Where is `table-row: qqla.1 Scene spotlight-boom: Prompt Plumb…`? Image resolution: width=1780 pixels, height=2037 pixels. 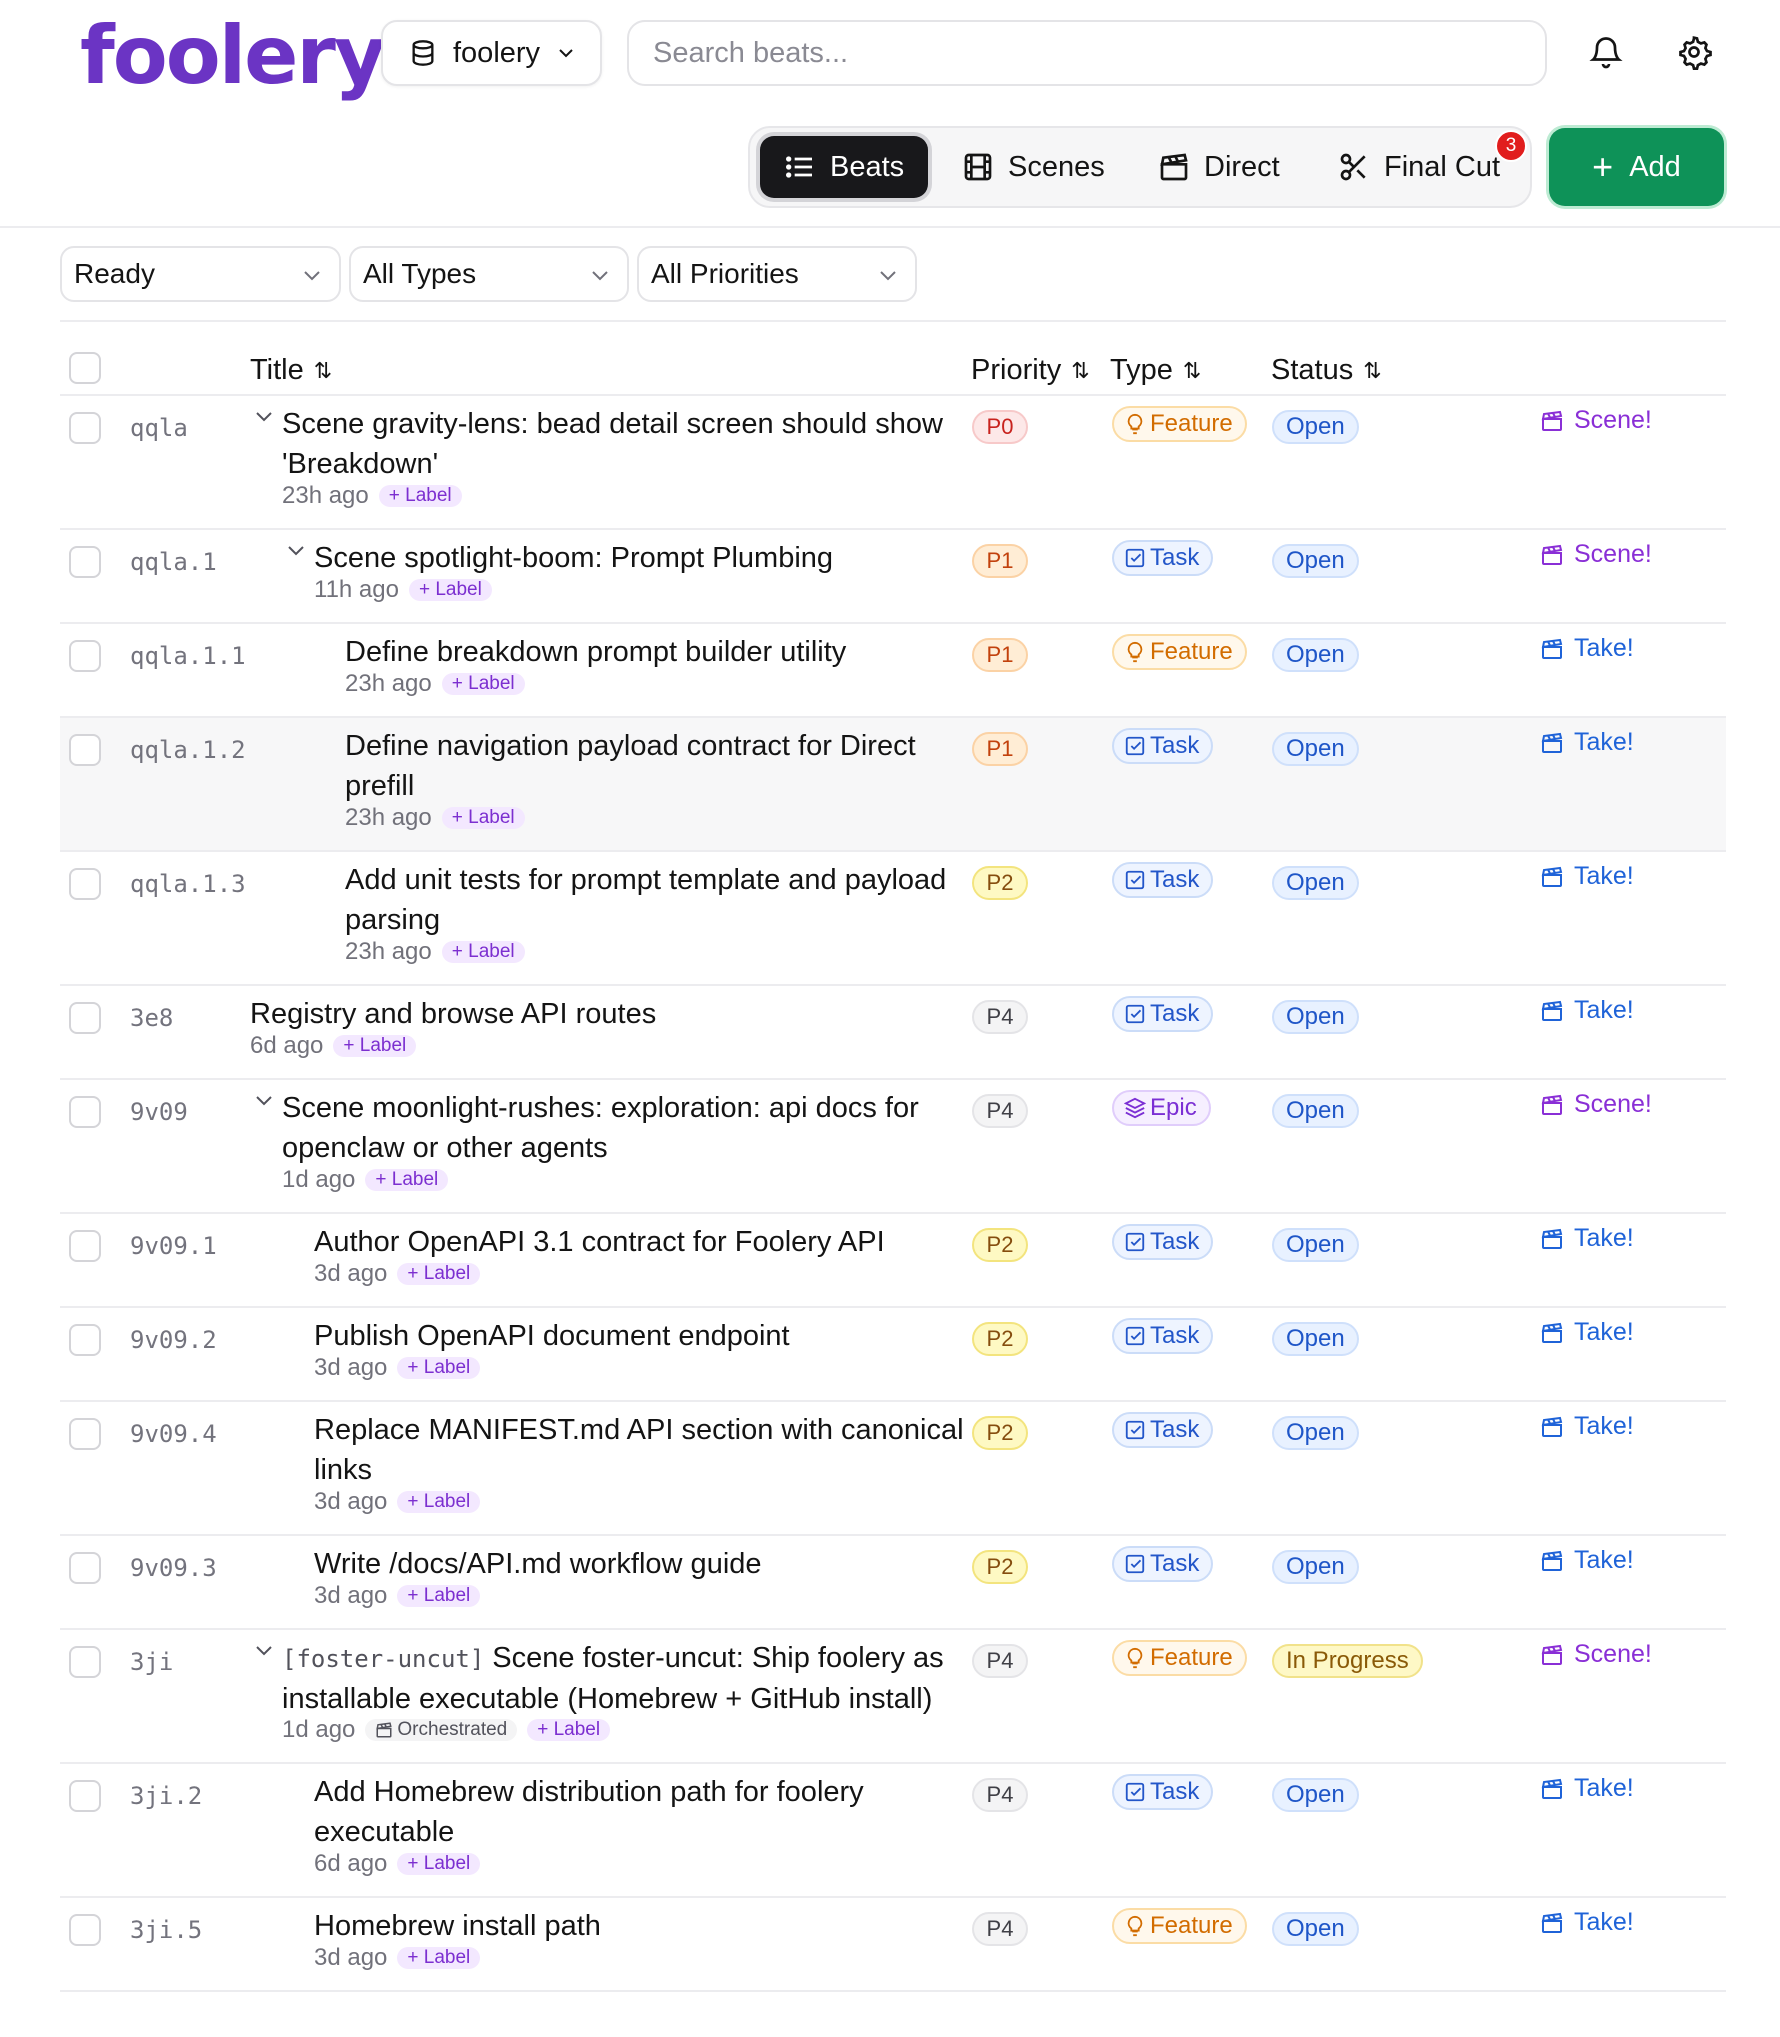
table-row: qqla.1 Scene spotlight-boom: Prompt Plumb… is located at coordinates (893, 577).